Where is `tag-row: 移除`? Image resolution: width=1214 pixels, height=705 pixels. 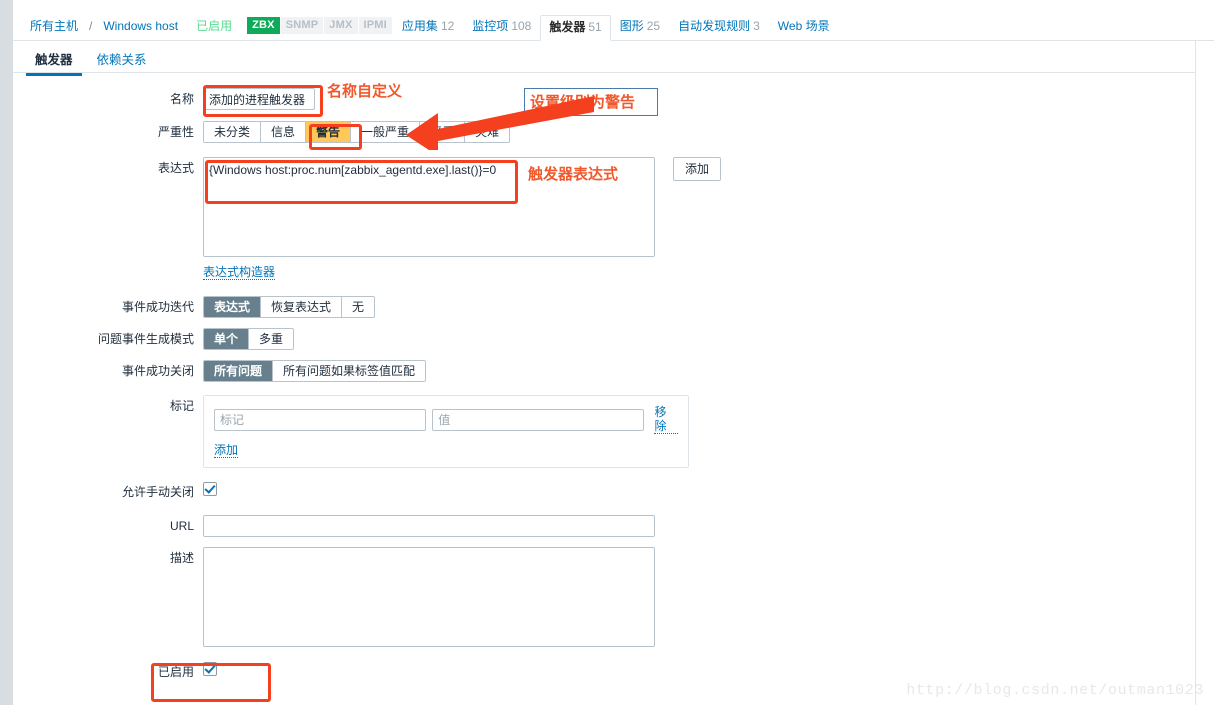
tag-row: 移除 is located at coordinates (446, 419).